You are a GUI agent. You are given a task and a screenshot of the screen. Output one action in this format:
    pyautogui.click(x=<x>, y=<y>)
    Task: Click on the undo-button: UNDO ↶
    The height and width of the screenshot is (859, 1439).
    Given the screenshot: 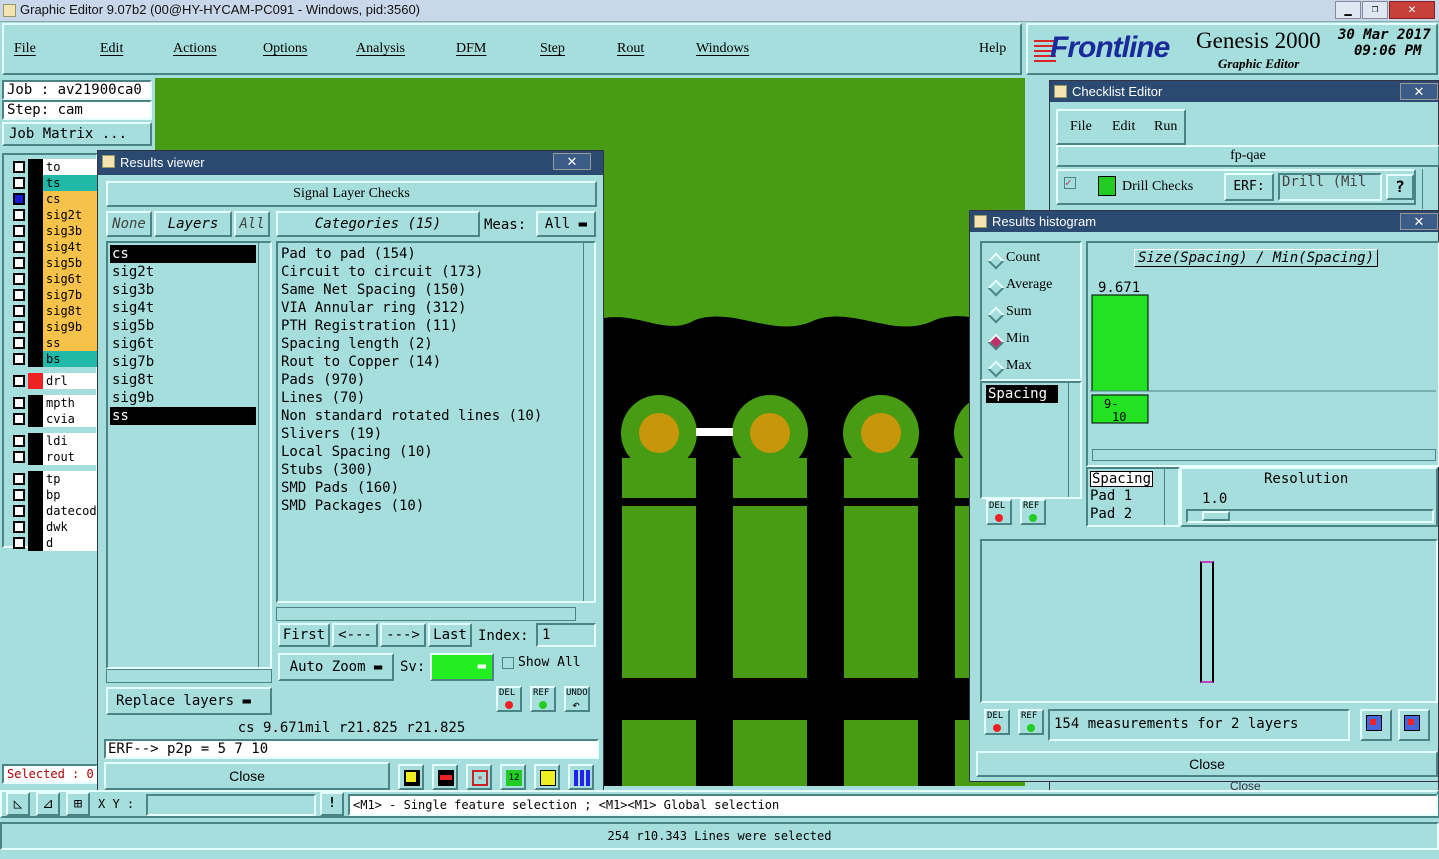 What is the action you would take?
    pyautogui.click(x=577, y=699)
    